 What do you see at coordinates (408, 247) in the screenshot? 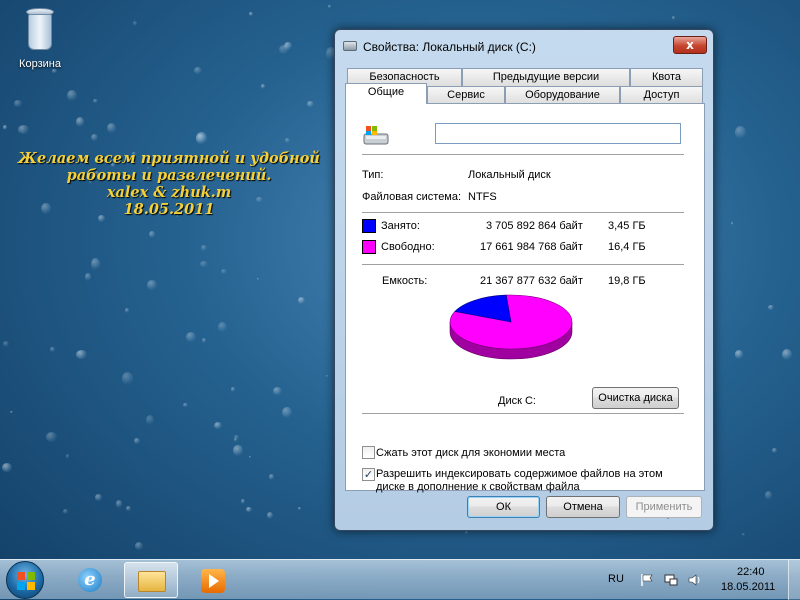
I see `free-label: Свободно:` at bounding box center [408, 247].